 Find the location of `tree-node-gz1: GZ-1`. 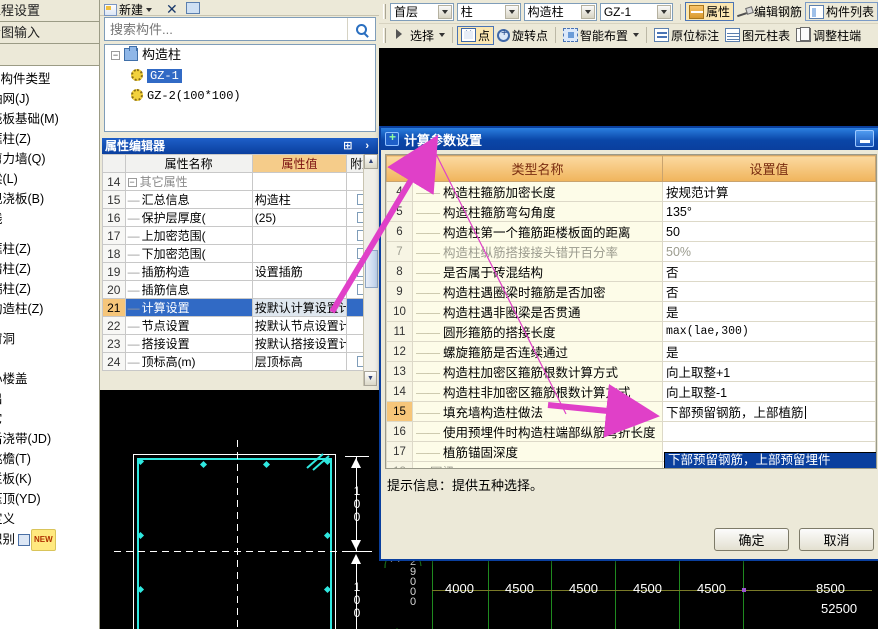

tree-node-gz1: GZ-1 is located at coordinates (240, 75).